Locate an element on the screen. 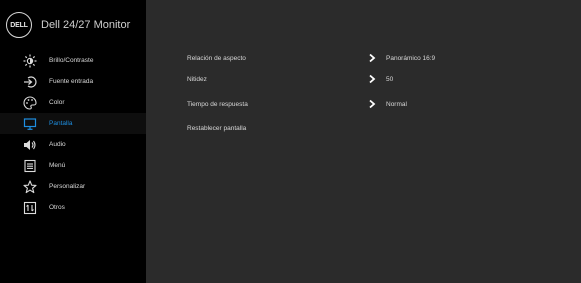 Image resolution: width=581 pixels, height=283 pixels. setting-label: Tiempo de respuesta is located at coordinates (217, 104).